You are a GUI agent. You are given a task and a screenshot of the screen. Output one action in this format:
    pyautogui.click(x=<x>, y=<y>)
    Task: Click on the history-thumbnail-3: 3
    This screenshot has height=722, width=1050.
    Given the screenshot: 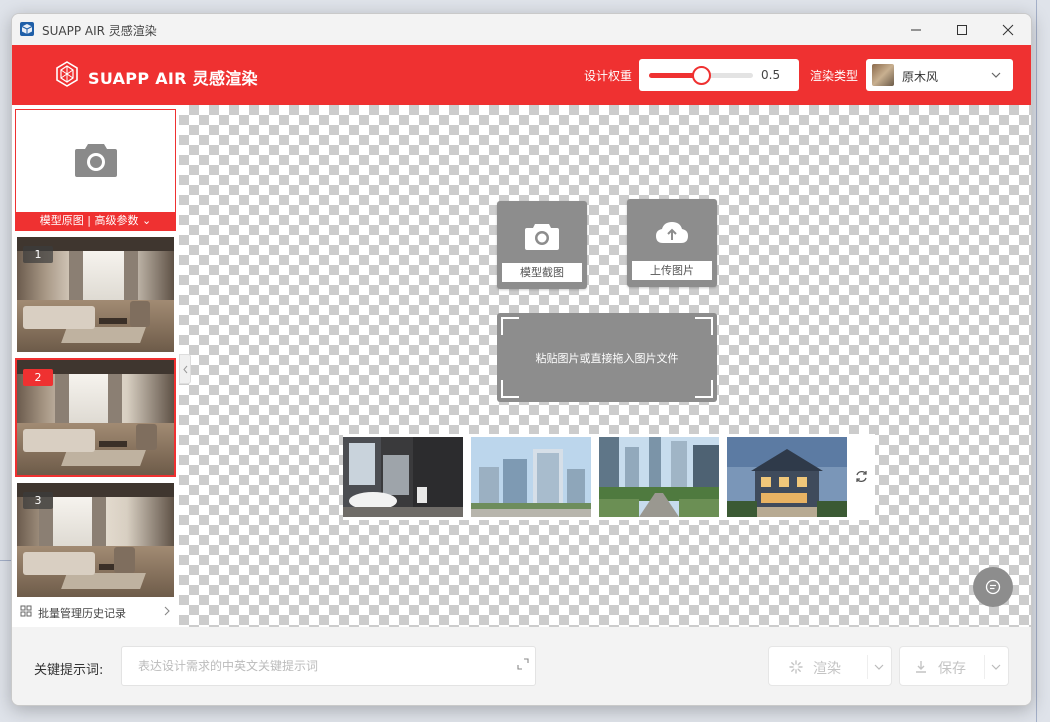 What is the action you would take?
    pyautogui.click(x=95, y=540)
    